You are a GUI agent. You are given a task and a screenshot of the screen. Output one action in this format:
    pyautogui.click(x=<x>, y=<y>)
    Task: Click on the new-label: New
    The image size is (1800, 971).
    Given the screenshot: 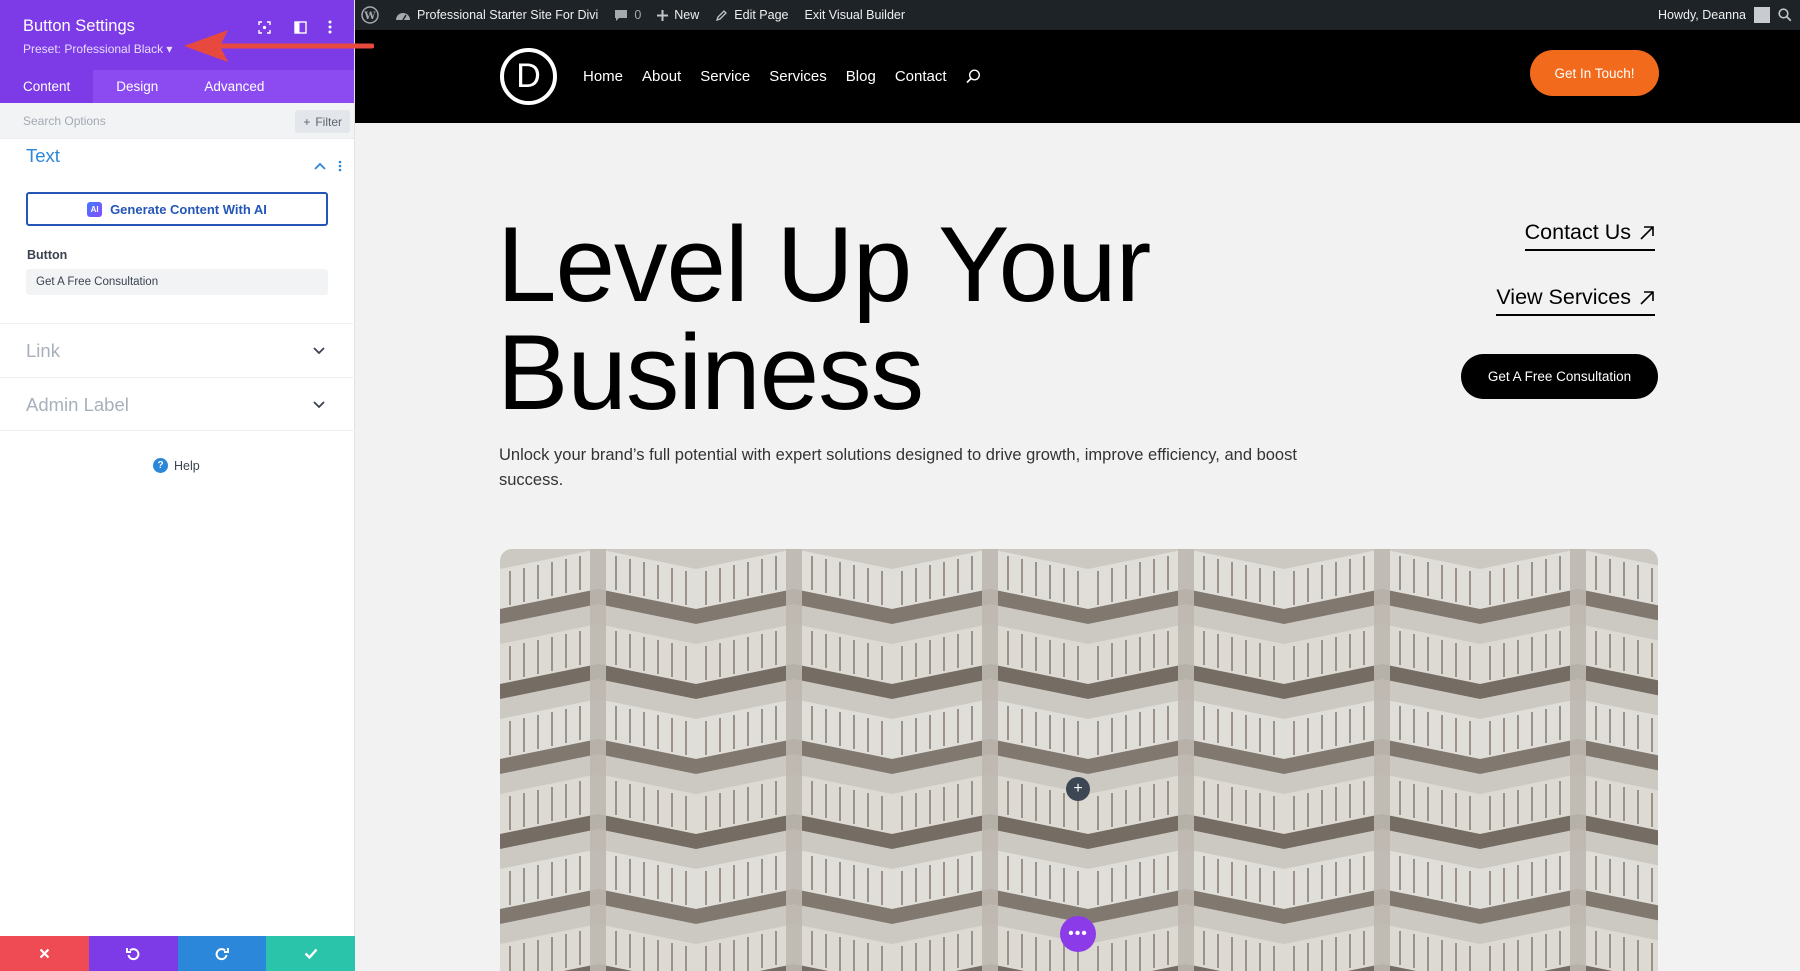 What is the action you would take?
    pyautogui.click(x=687, y=15)
    